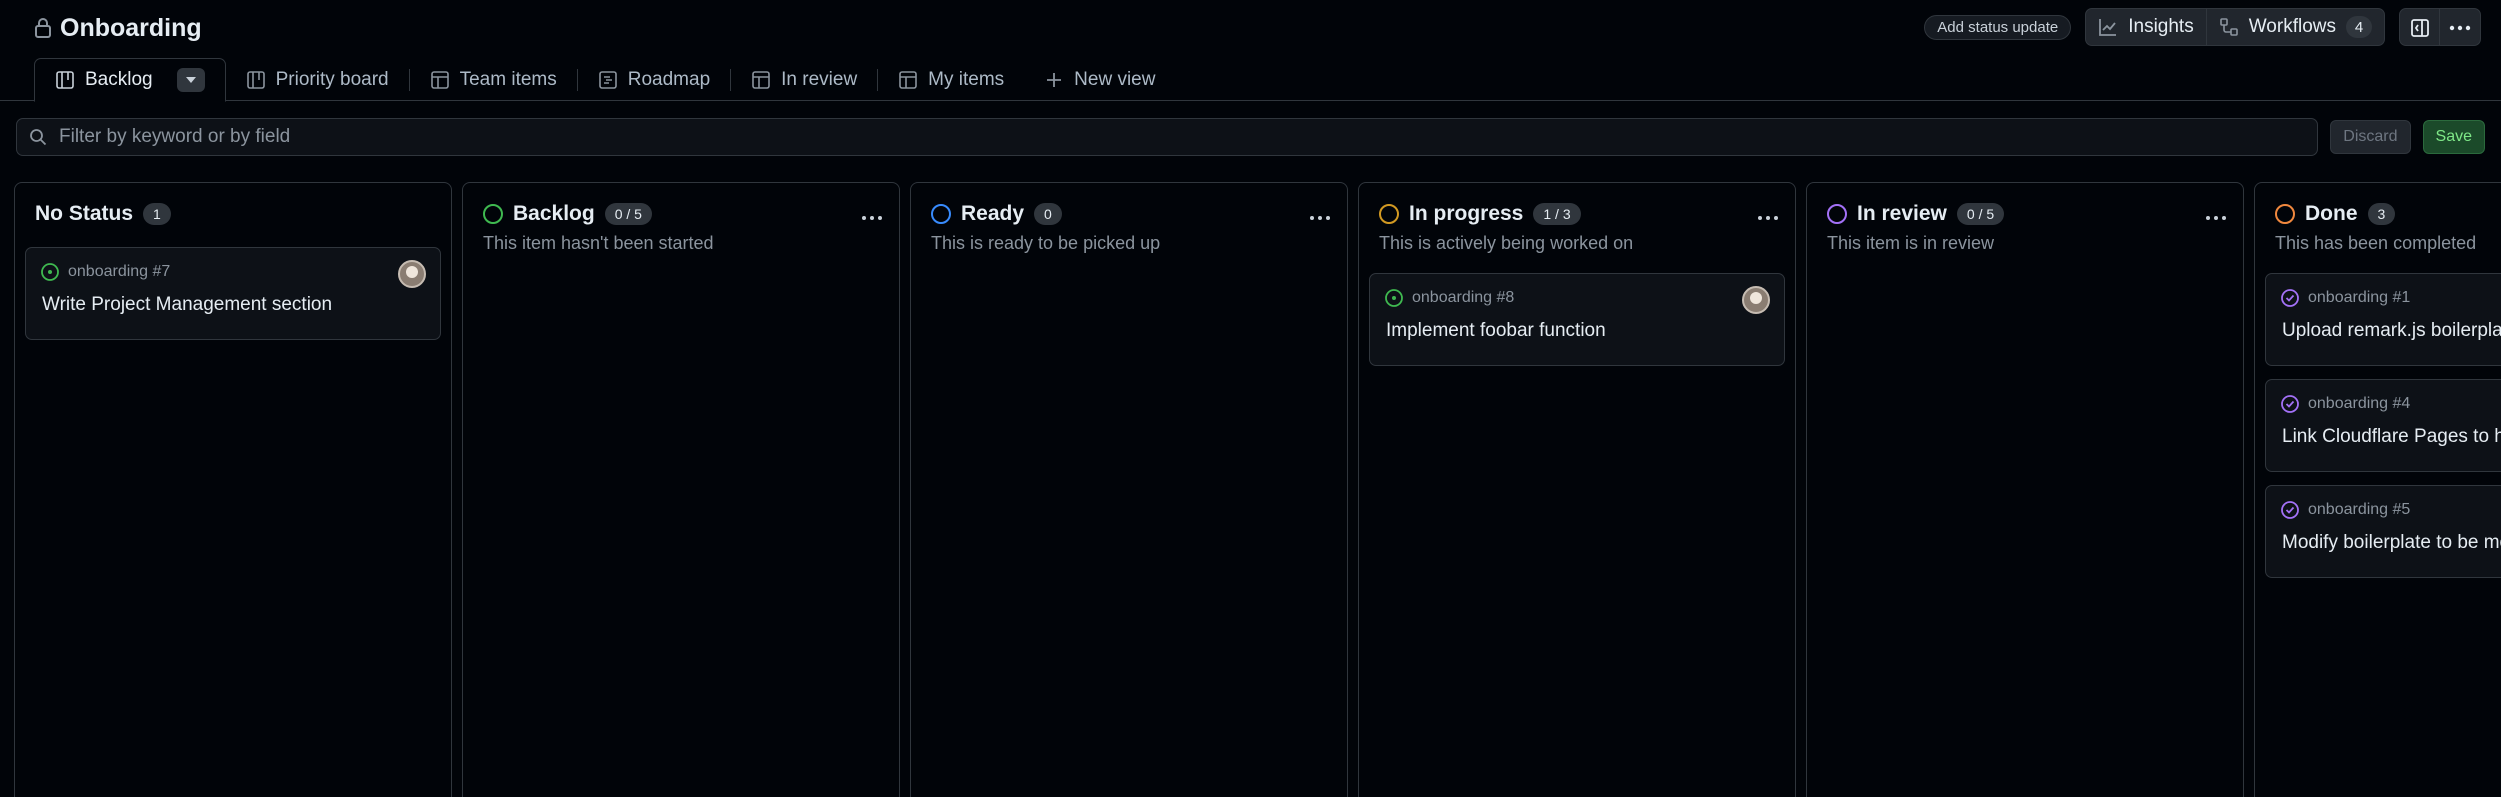 The width and height of the screenshot is (2501, 797). What do you see at coordinates (157, 214) in the screenshot?
I see `column-count: 1` at bounding box center [157, 214].